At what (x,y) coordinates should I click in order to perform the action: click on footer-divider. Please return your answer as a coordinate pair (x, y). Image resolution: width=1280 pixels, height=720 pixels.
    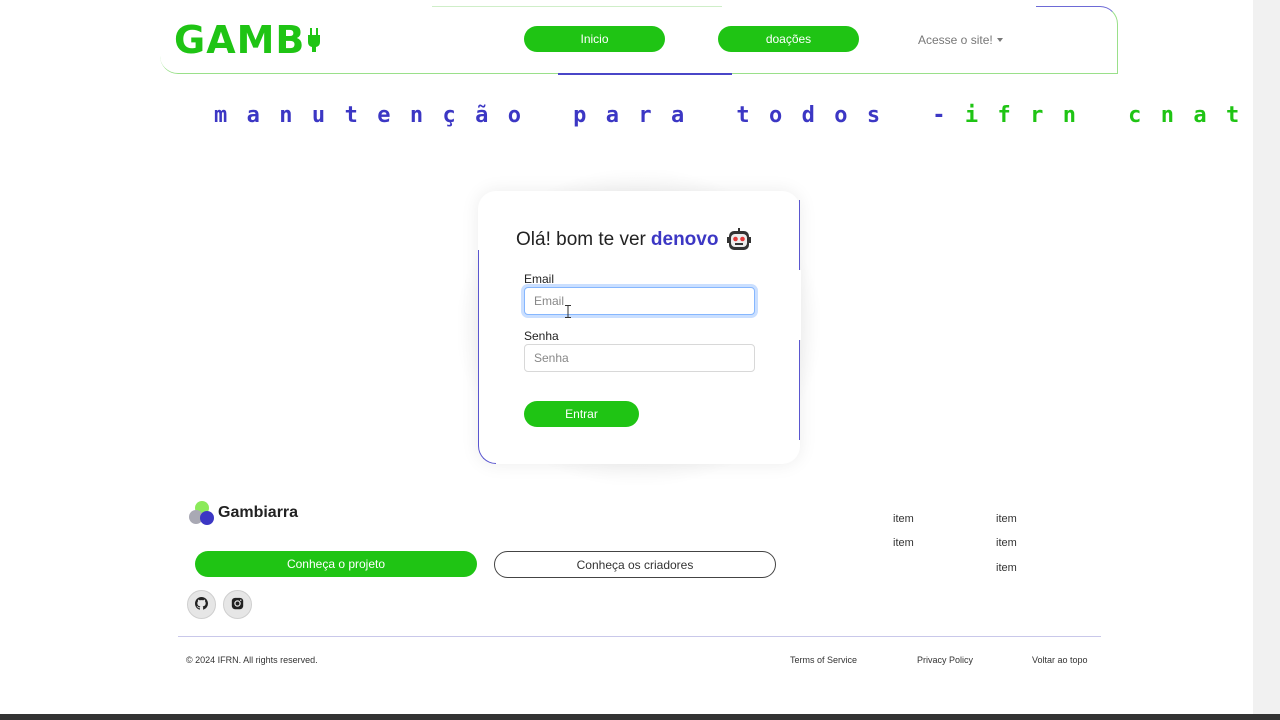
    Looking at the image, I should click on (639, 636).